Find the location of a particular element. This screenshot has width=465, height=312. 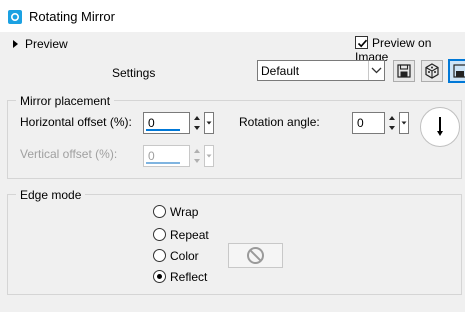

preview-label: Preview is located at coordinates (46, 44).